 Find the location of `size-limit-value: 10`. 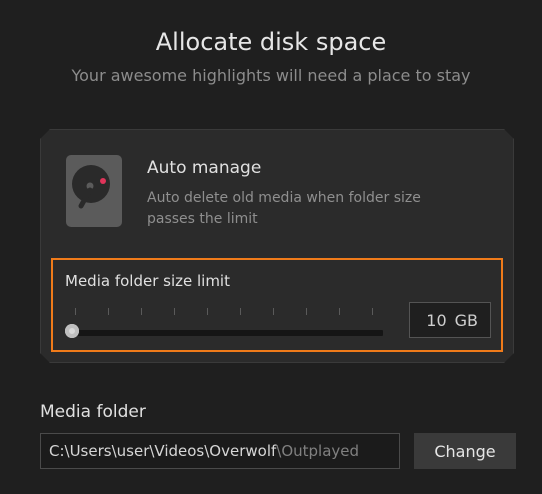

size-limit-value: 10 is located at coordinates (436, 320).